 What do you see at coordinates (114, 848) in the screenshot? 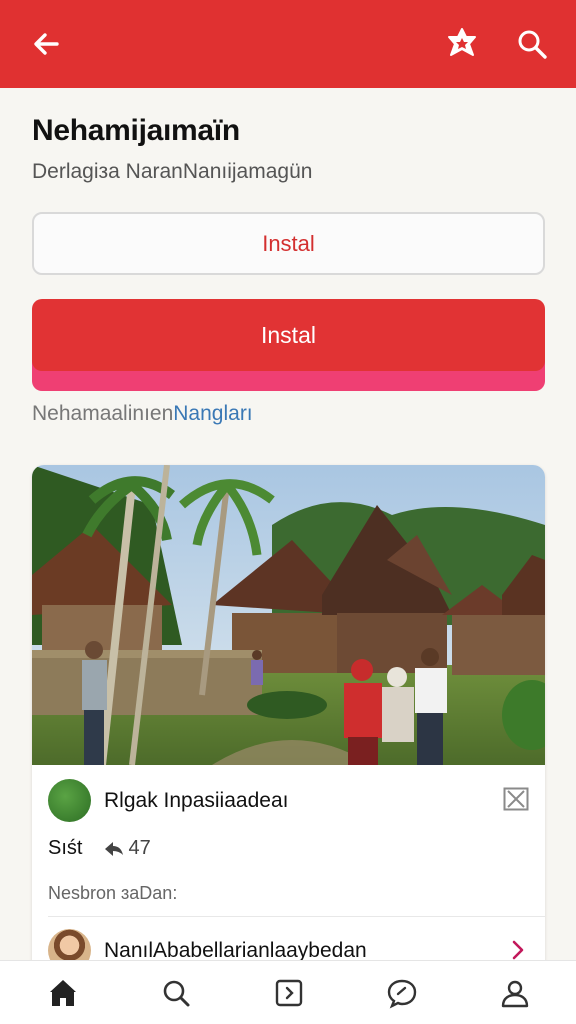
I see `reply-arrow-icon` at bounding box center [114, 848].